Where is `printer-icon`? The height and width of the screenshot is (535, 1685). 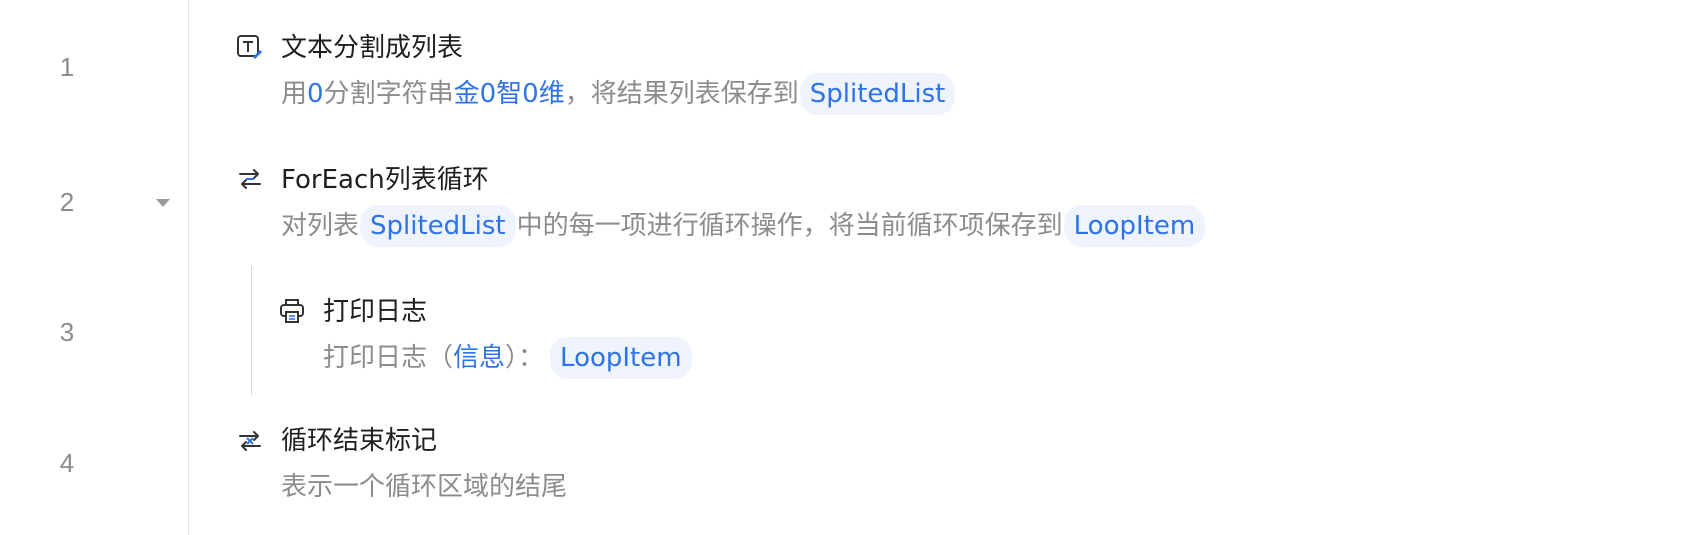
printer-icon is located at coordinates (292, 311).